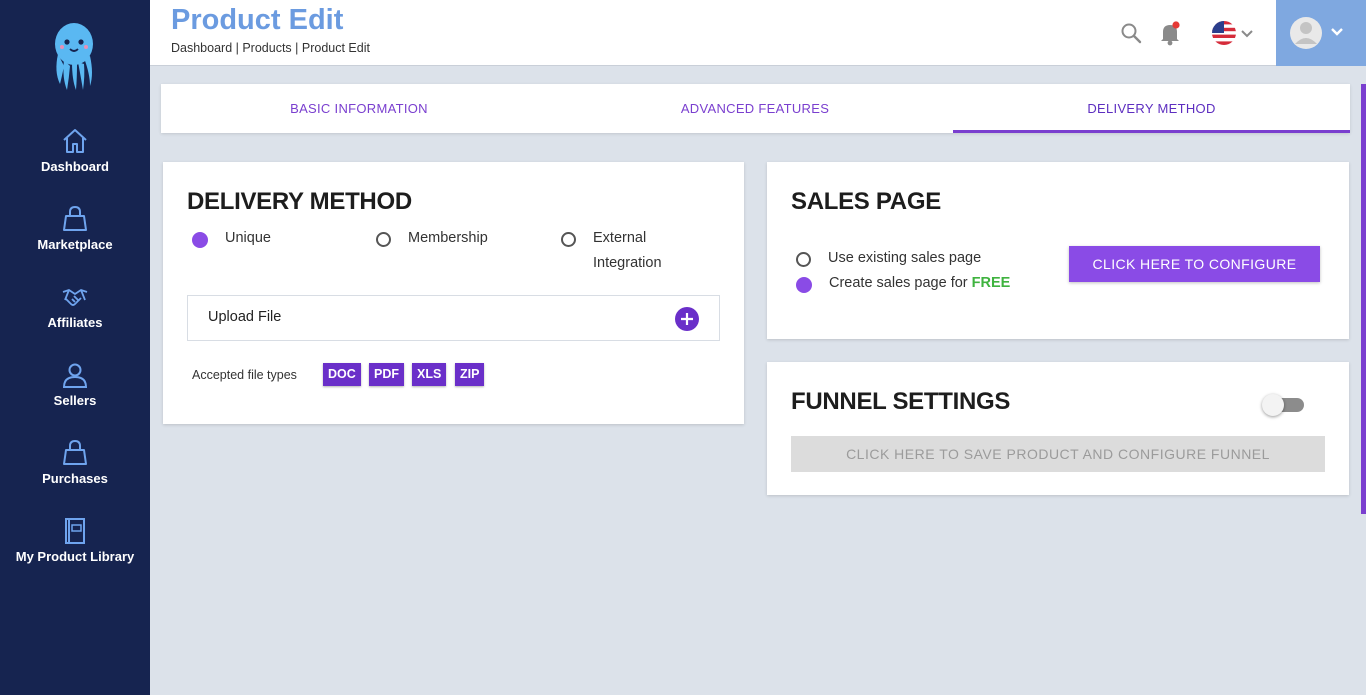 The width and height of the screenshot is (1366, 695). I want to click on radio-membership: Membership, so click(432, 240).